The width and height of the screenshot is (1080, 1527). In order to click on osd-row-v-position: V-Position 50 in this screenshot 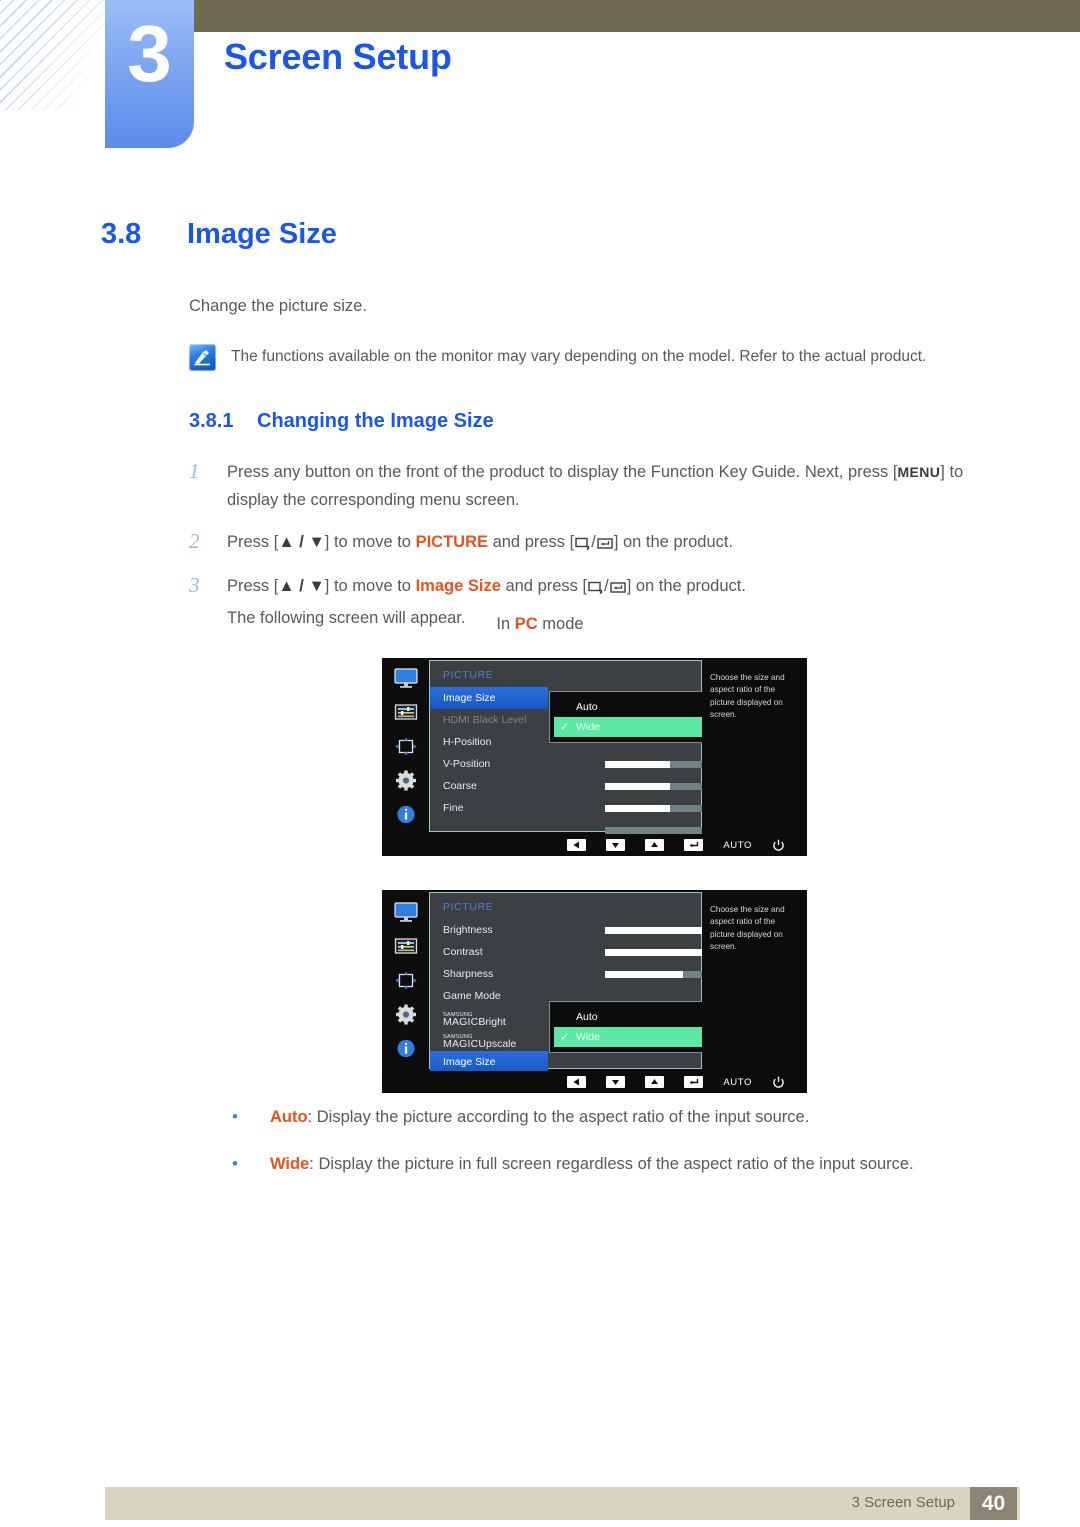, I will do `click(610, 764)`.